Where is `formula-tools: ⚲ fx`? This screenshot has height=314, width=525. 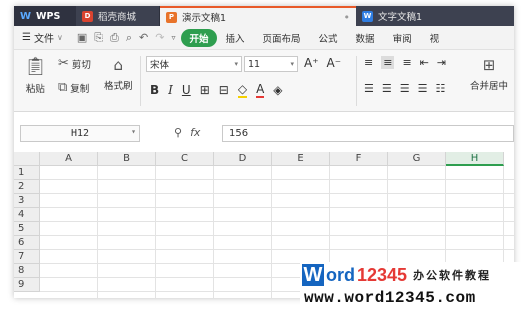 formula-tools: ⚲ fx is located at coordinates (187, 132).